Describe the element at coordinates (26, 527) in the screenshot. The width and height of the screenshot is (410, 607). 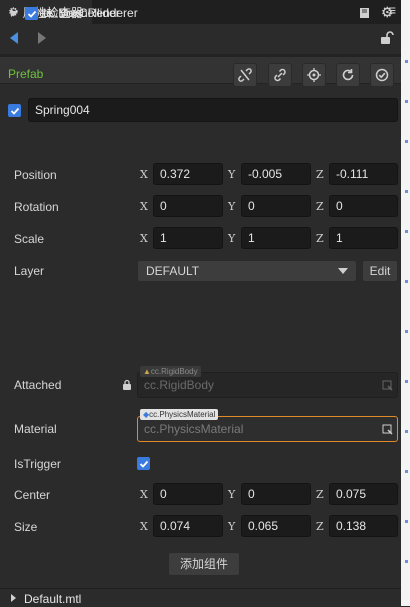
I see `size-label: Size` at that location.